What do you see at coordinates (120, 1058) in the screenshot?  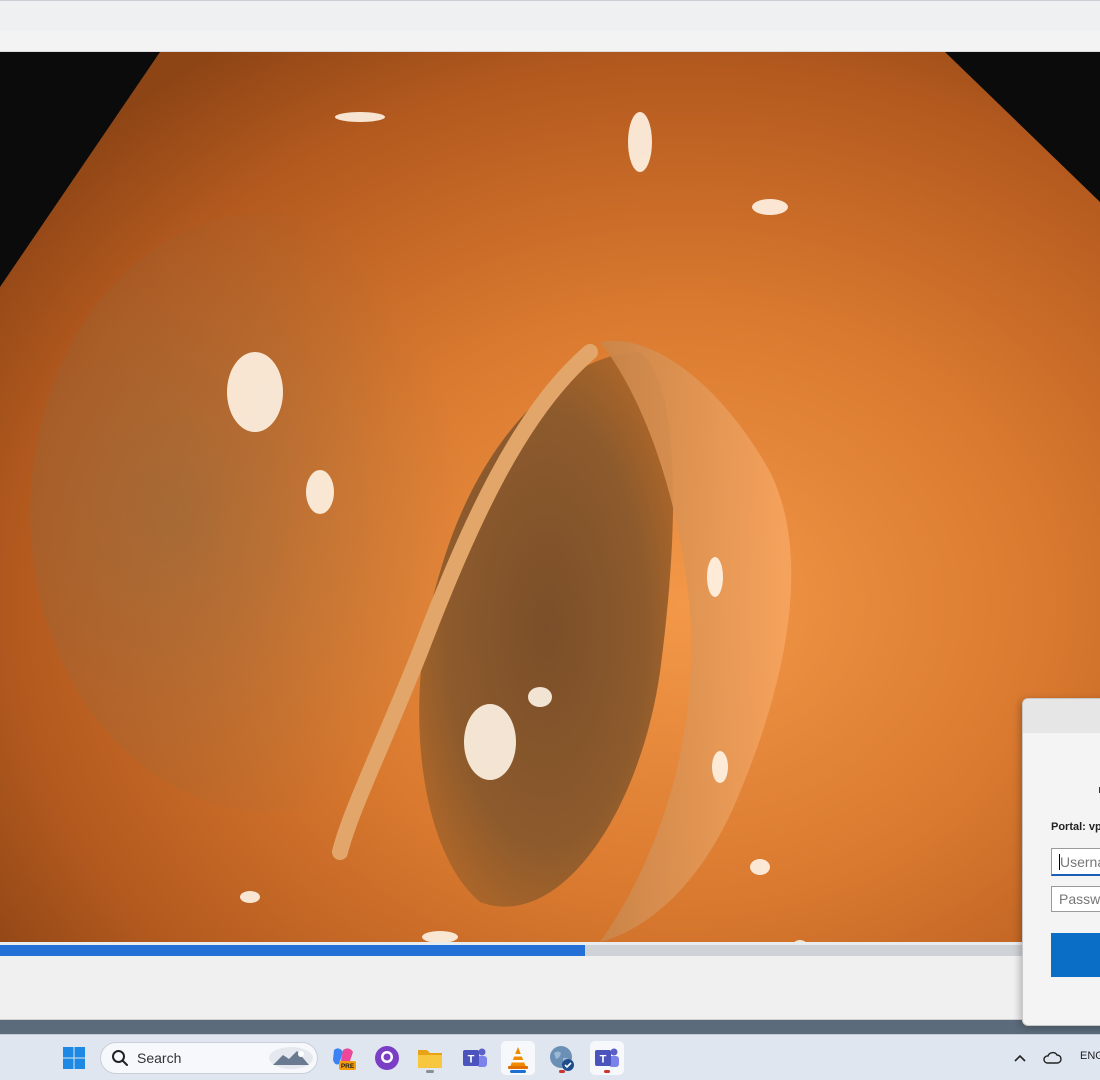 I see `search-icon` at bounding box center [120, 1058].